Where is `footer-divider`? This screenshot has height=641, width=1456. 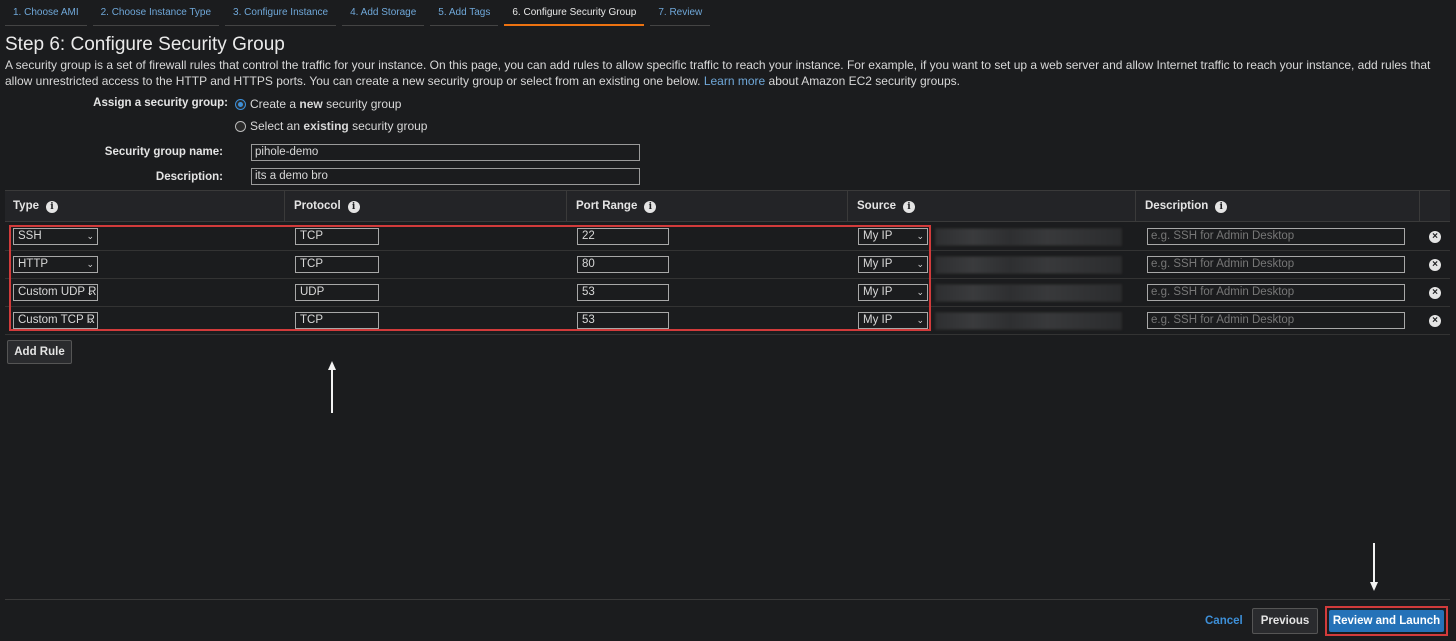 footer-divider is located at coordinates (727, 599).